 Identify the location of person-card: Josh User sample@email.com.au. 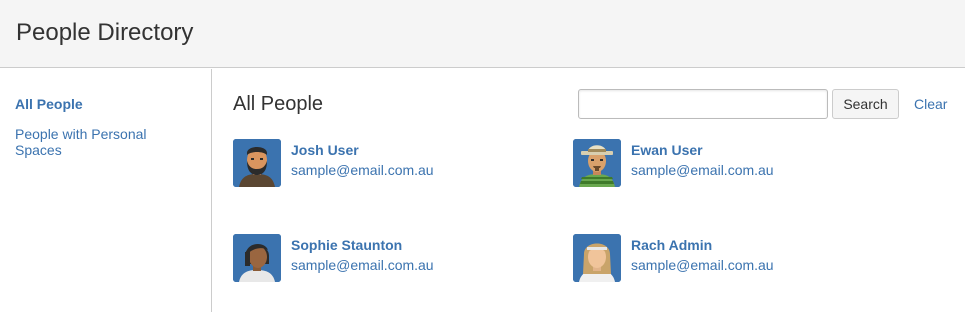
(383, 164).